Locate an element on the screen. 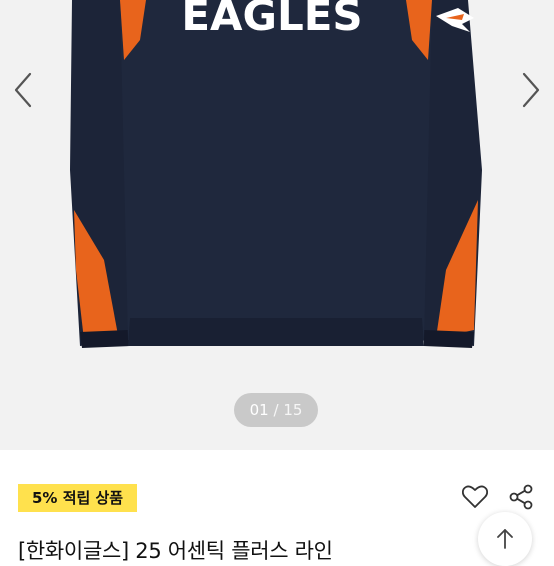 The image size is (554, 566). image-counter: 01 / 15 is located at coordinates (276, 410).